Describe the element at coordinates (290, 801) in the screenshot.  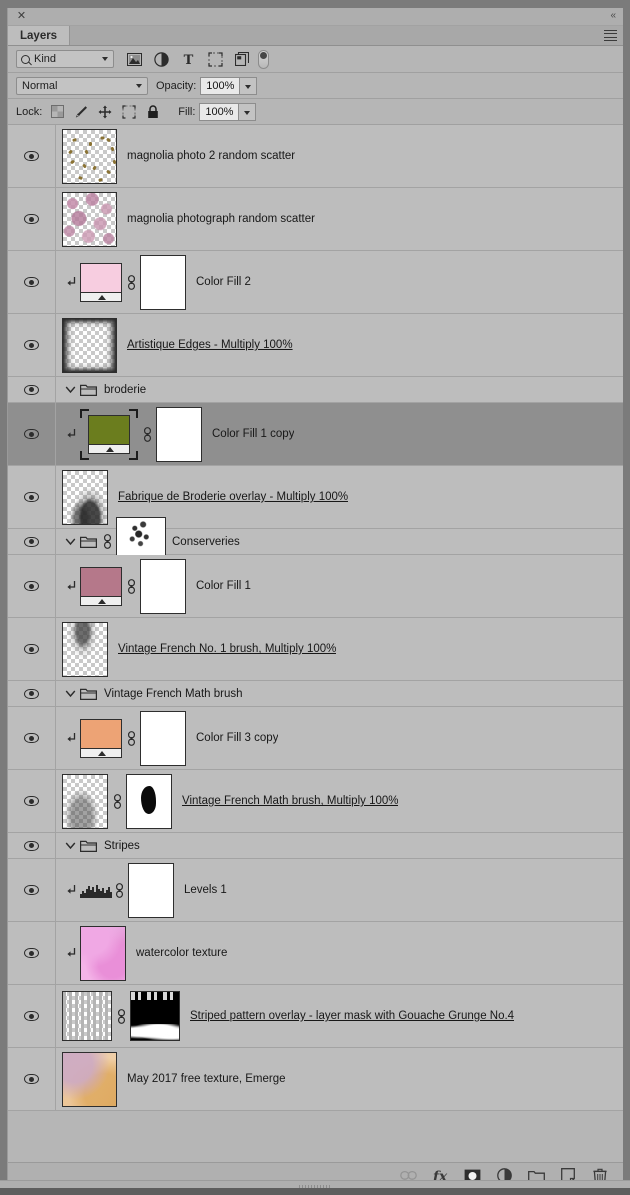
I see `layer-name: Vintage French Math brush, Multiply 100%` at that location.